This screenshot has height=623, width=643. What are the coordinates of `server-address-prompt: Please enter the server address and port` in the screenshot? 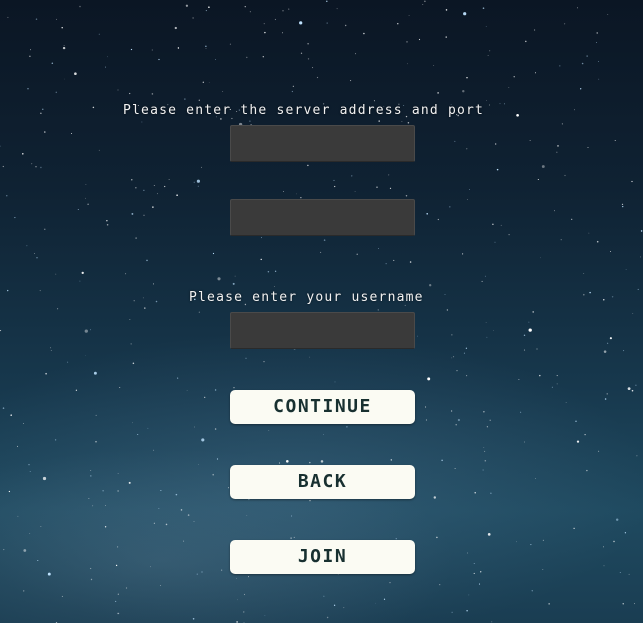 It's located at (304, 110).